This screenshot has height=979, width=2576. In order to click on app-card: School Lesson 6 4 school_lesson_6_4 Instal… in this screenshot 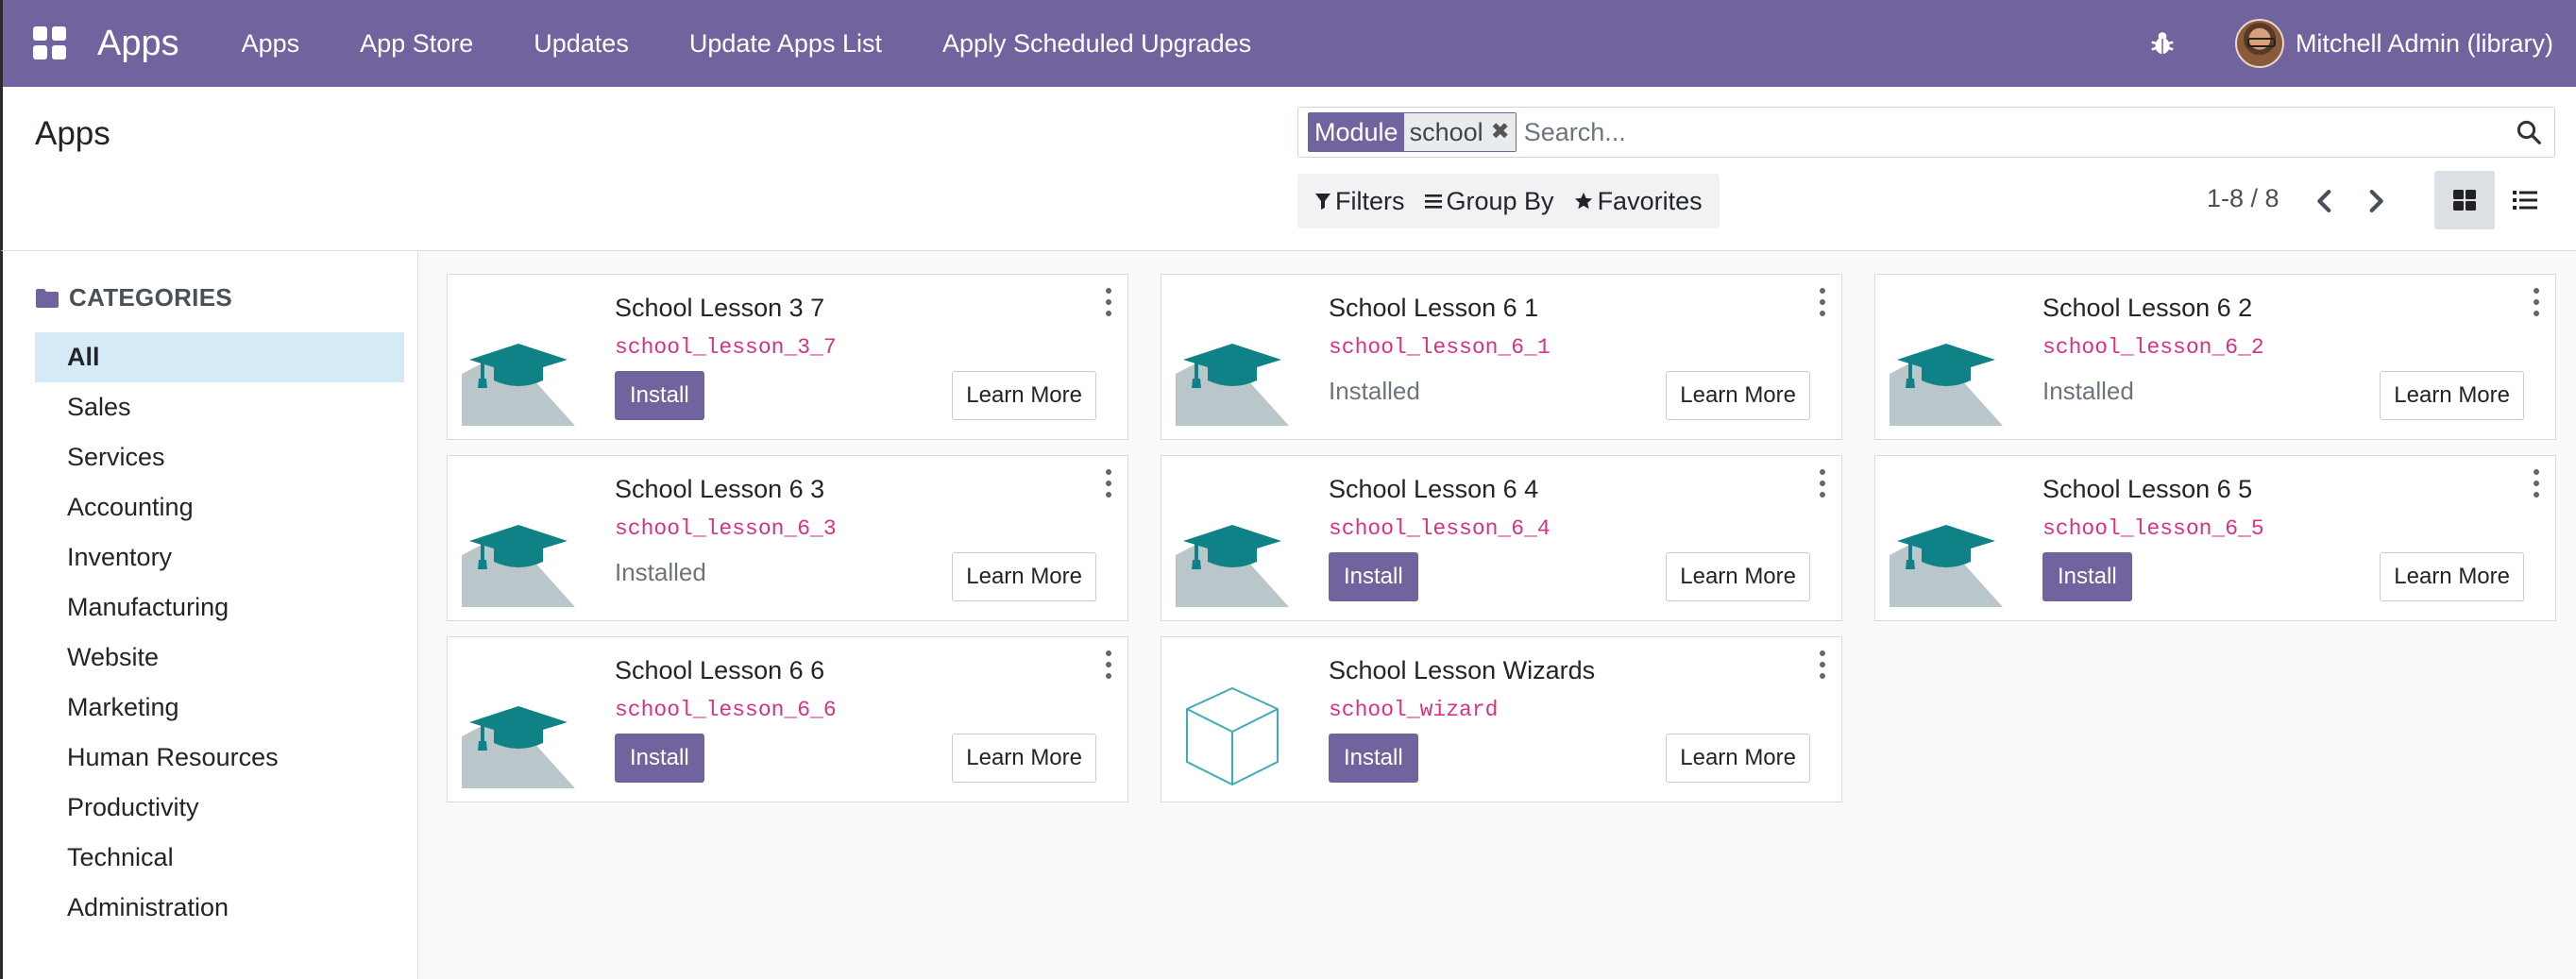, I will do `click(1501, 538)`.